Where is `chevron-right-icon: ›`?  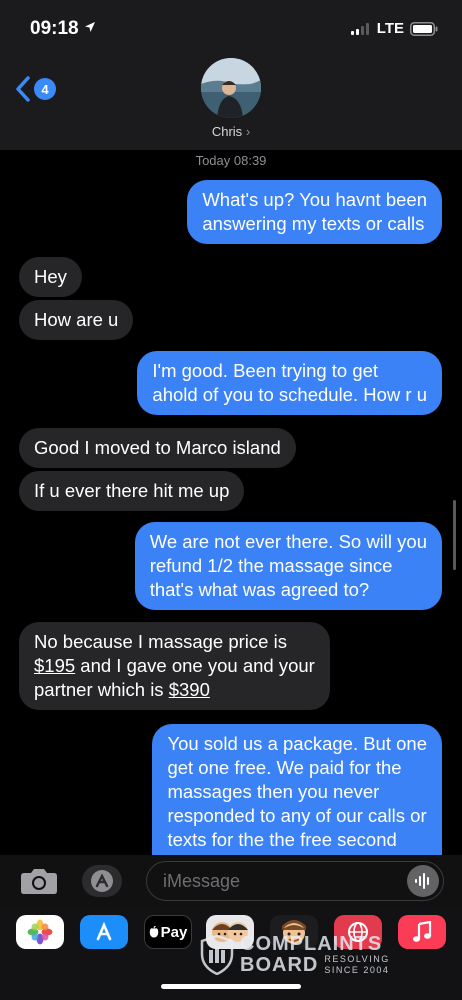
chevron-right-icon: › is located at coordinates (248, 131).